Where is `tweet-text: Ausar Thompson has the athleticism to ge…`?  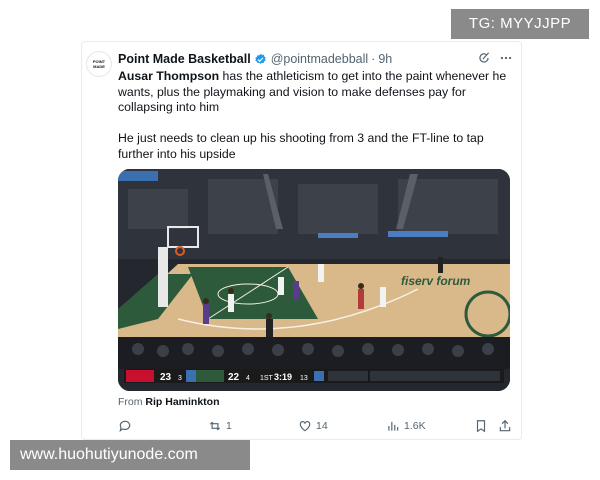 tweet-text: Ausar Thompson has the athleticism to ge… is located at coordinates (316, 116).